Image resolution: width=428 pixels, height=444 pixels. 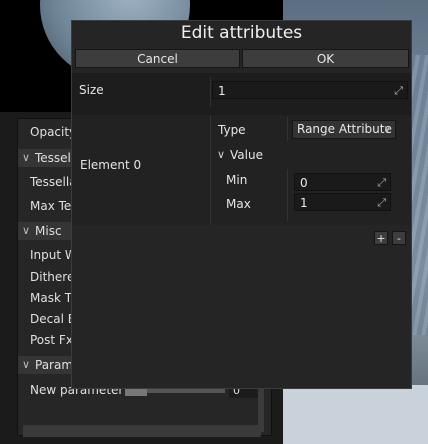 What do you see at coordinates (157, 58) in the screenshot?
I see `cancel-button: Cancel` at bounding box center [157, 58].